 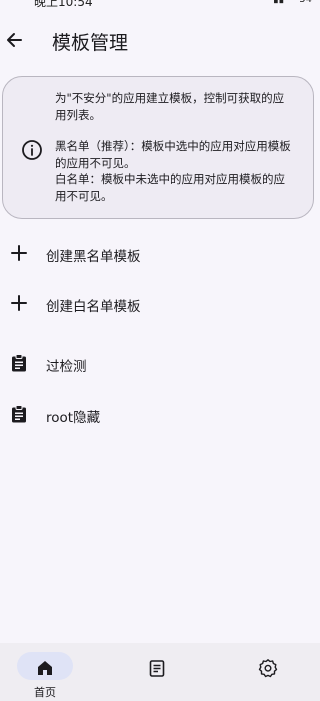 What do you see at coordinates (160, 40) in the screenshot?
I see `app-bar: 模板管理` at bounding box center [160, 40].